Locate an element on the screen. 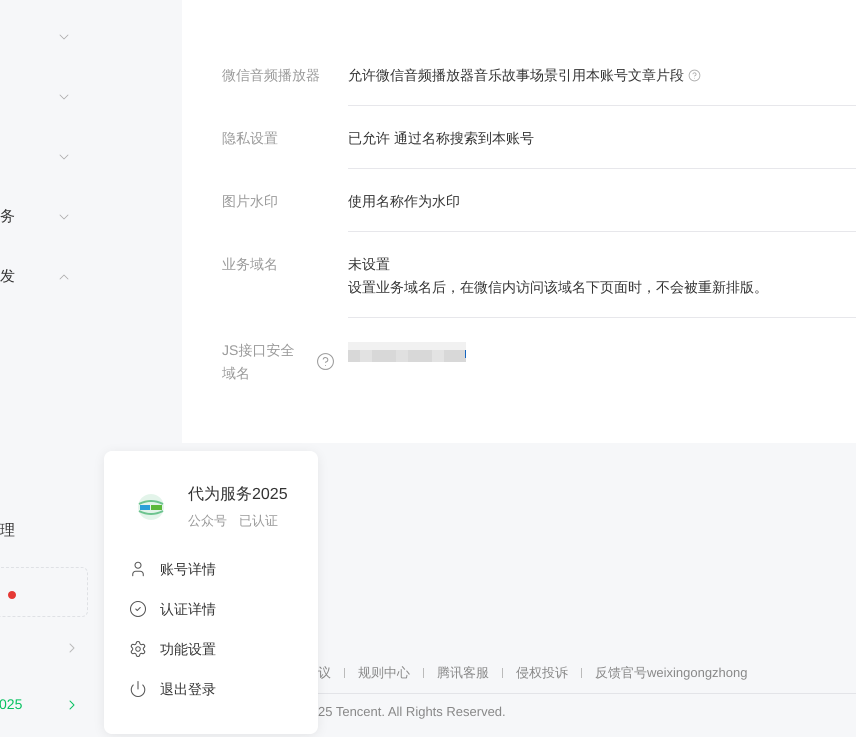 The height and width of the screenshot is (737, 856). account-type: 公众号 is located at coordinates (207, 521).